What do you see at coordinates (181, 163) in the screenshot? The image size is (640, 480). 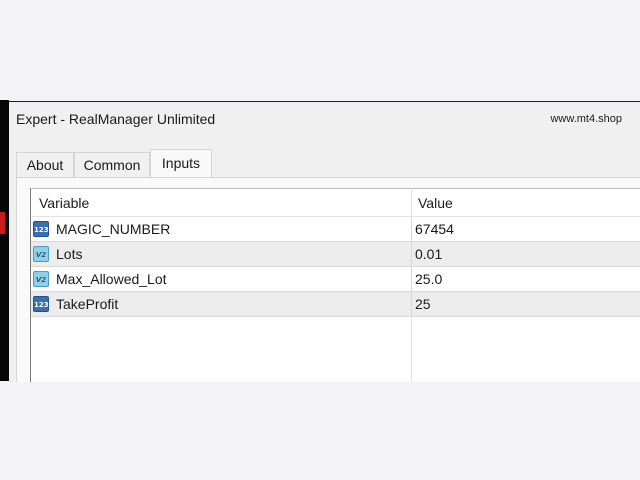 I see `tab-inputs: Inputs` at bounding box center [181, 163].